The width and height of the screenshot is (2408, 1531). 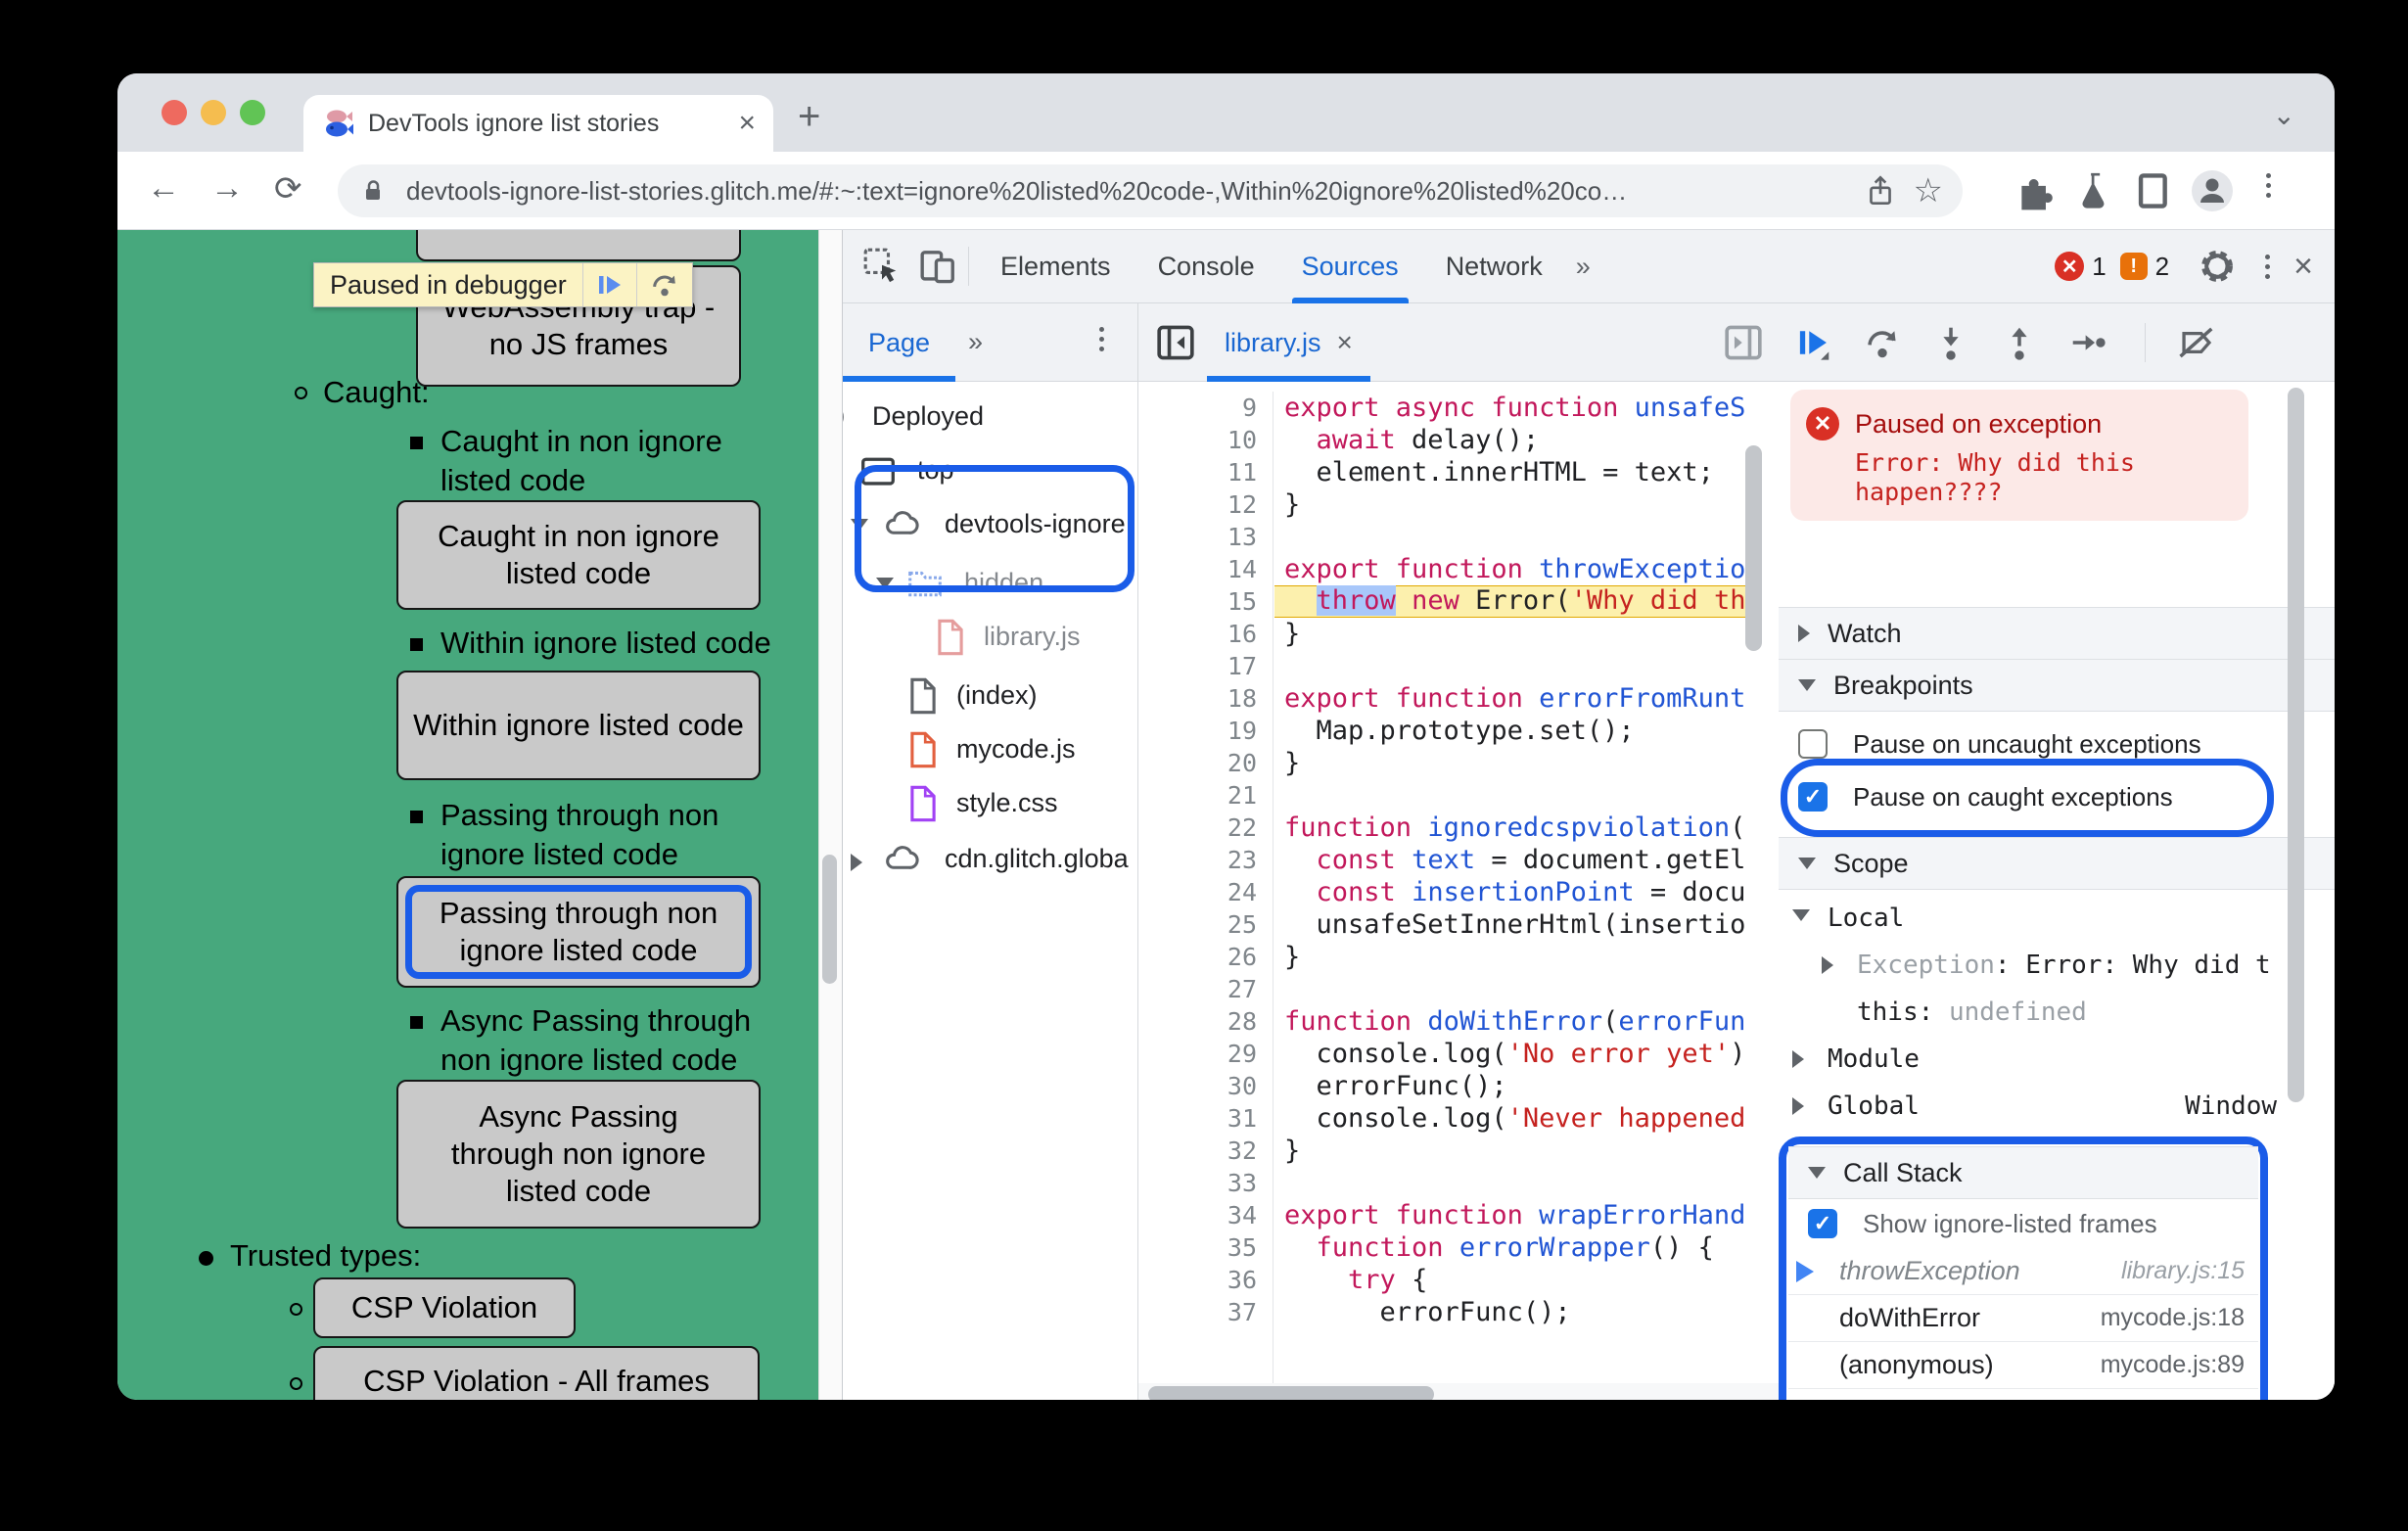 I want to click on debugger-step-over-button, so click(x=663, y=285).